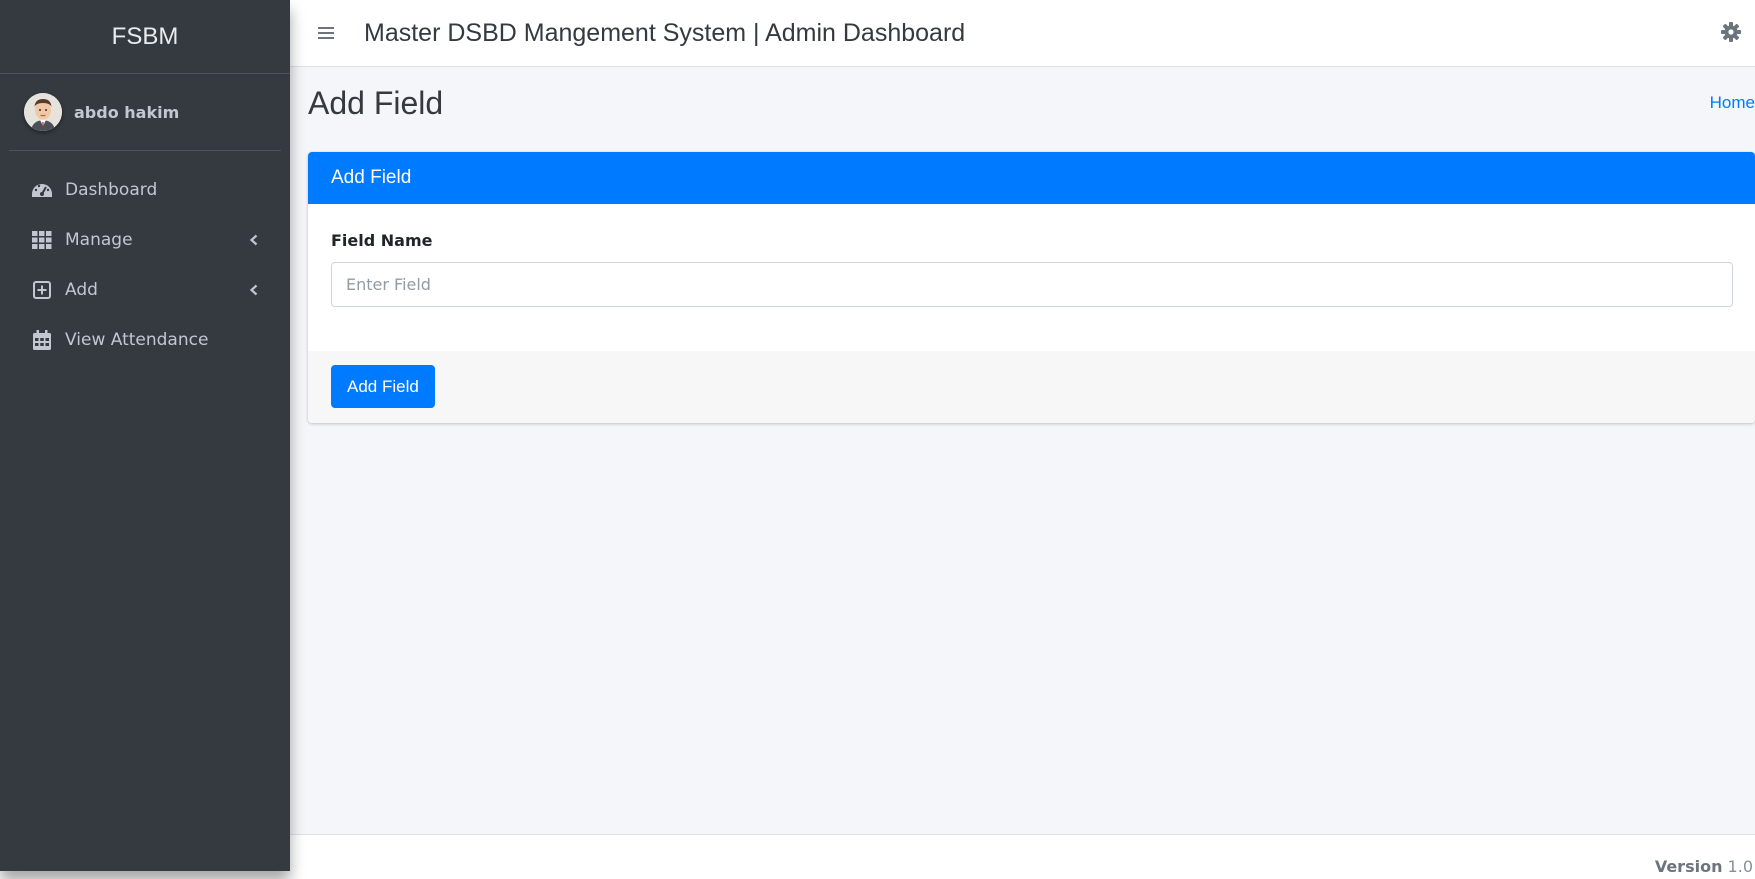 The height and width of the screenshot is (879, 1755). Describe the element at coordinates (1031, 387) in the screenshot. I see `card-footer: Add Field` at that location.